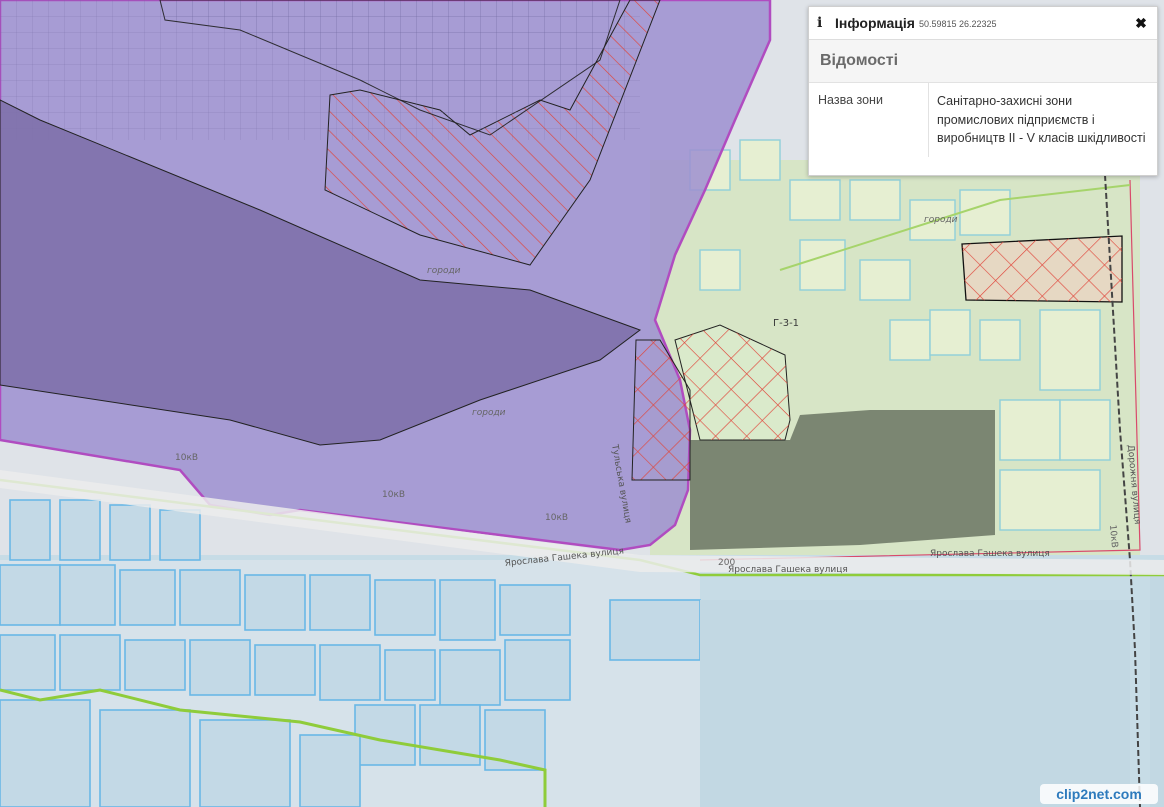 This screenshot has width=1164, height=807. What do you see at coordinates (915, 703) in the screenshot?
I see `water-right` at bounding box center [915, 703].